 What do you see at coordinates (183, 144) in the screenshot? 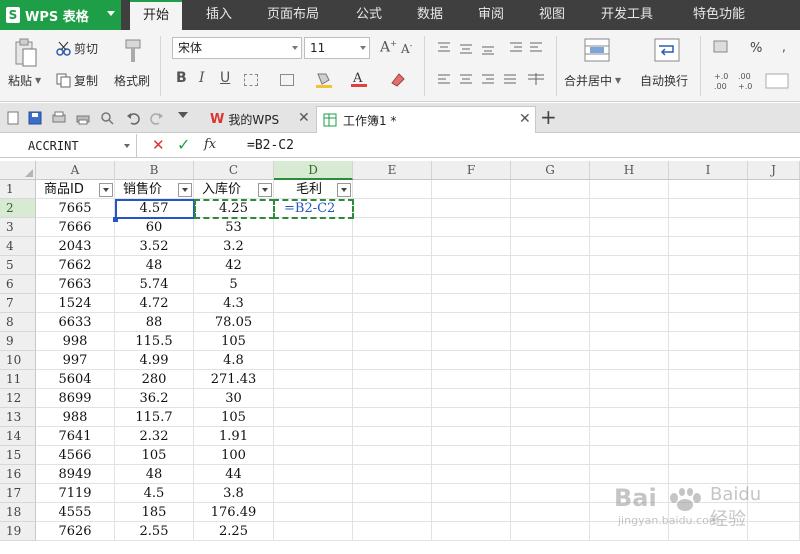
I see `confirm-icon: ✓` at bounding box center [183, 144].